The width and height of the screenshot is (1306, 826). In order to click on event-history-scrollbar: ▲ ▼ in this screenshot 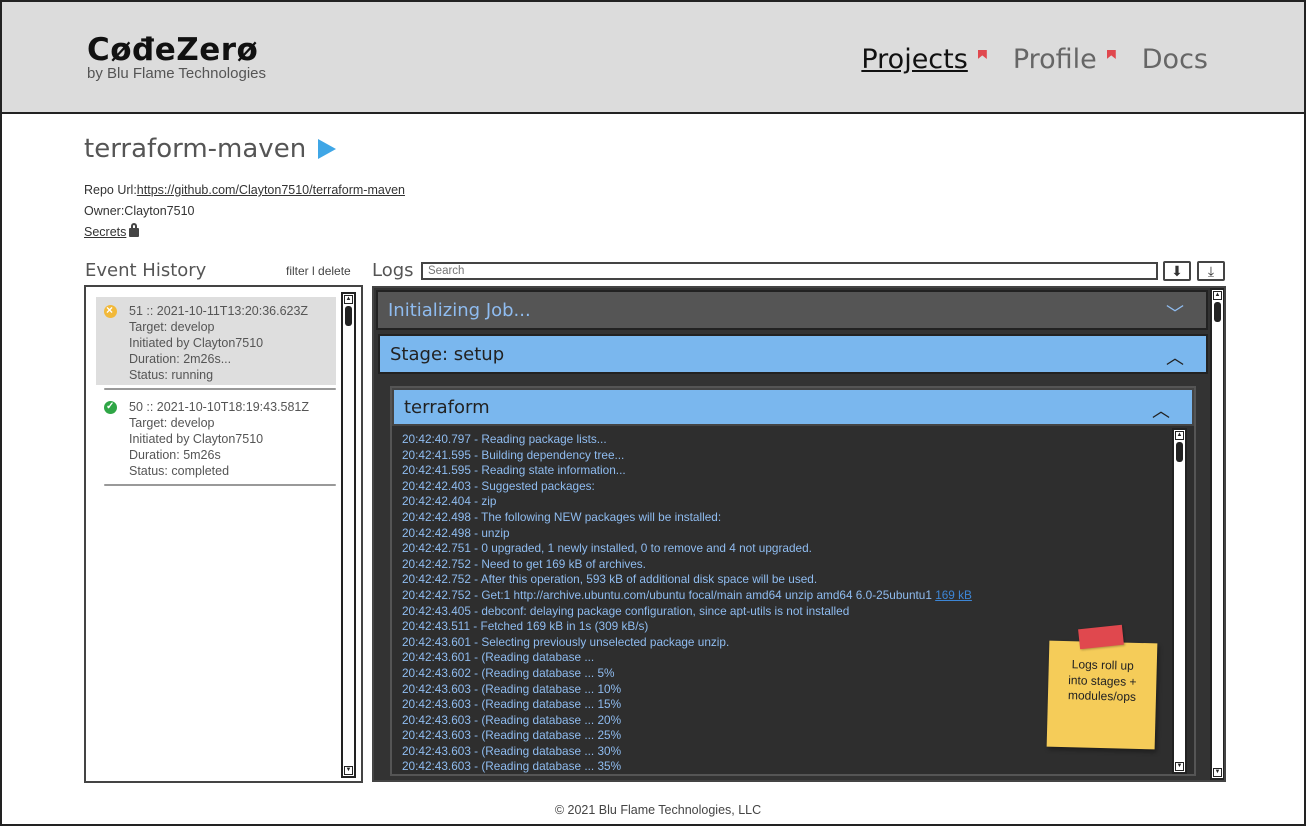, I will do `click(348, 535)`.